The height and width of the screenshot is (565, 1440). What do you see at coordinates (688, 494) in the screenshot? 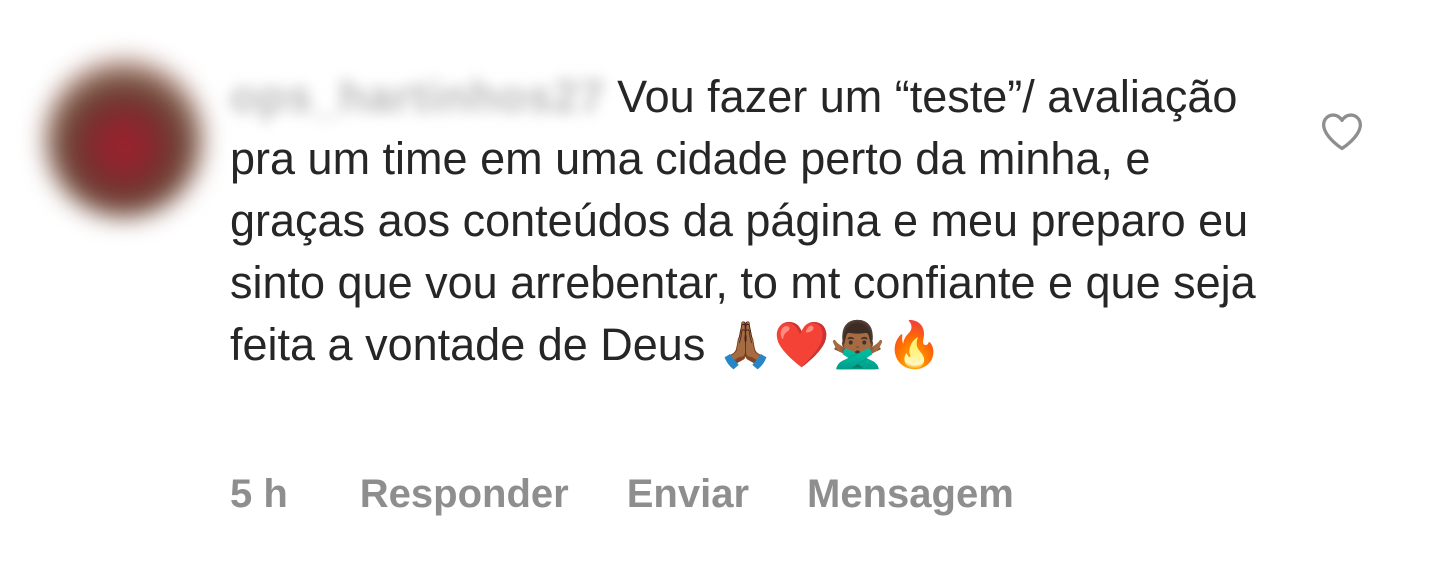
I see `send-button: Enviar` at bounding box center [688, 494].